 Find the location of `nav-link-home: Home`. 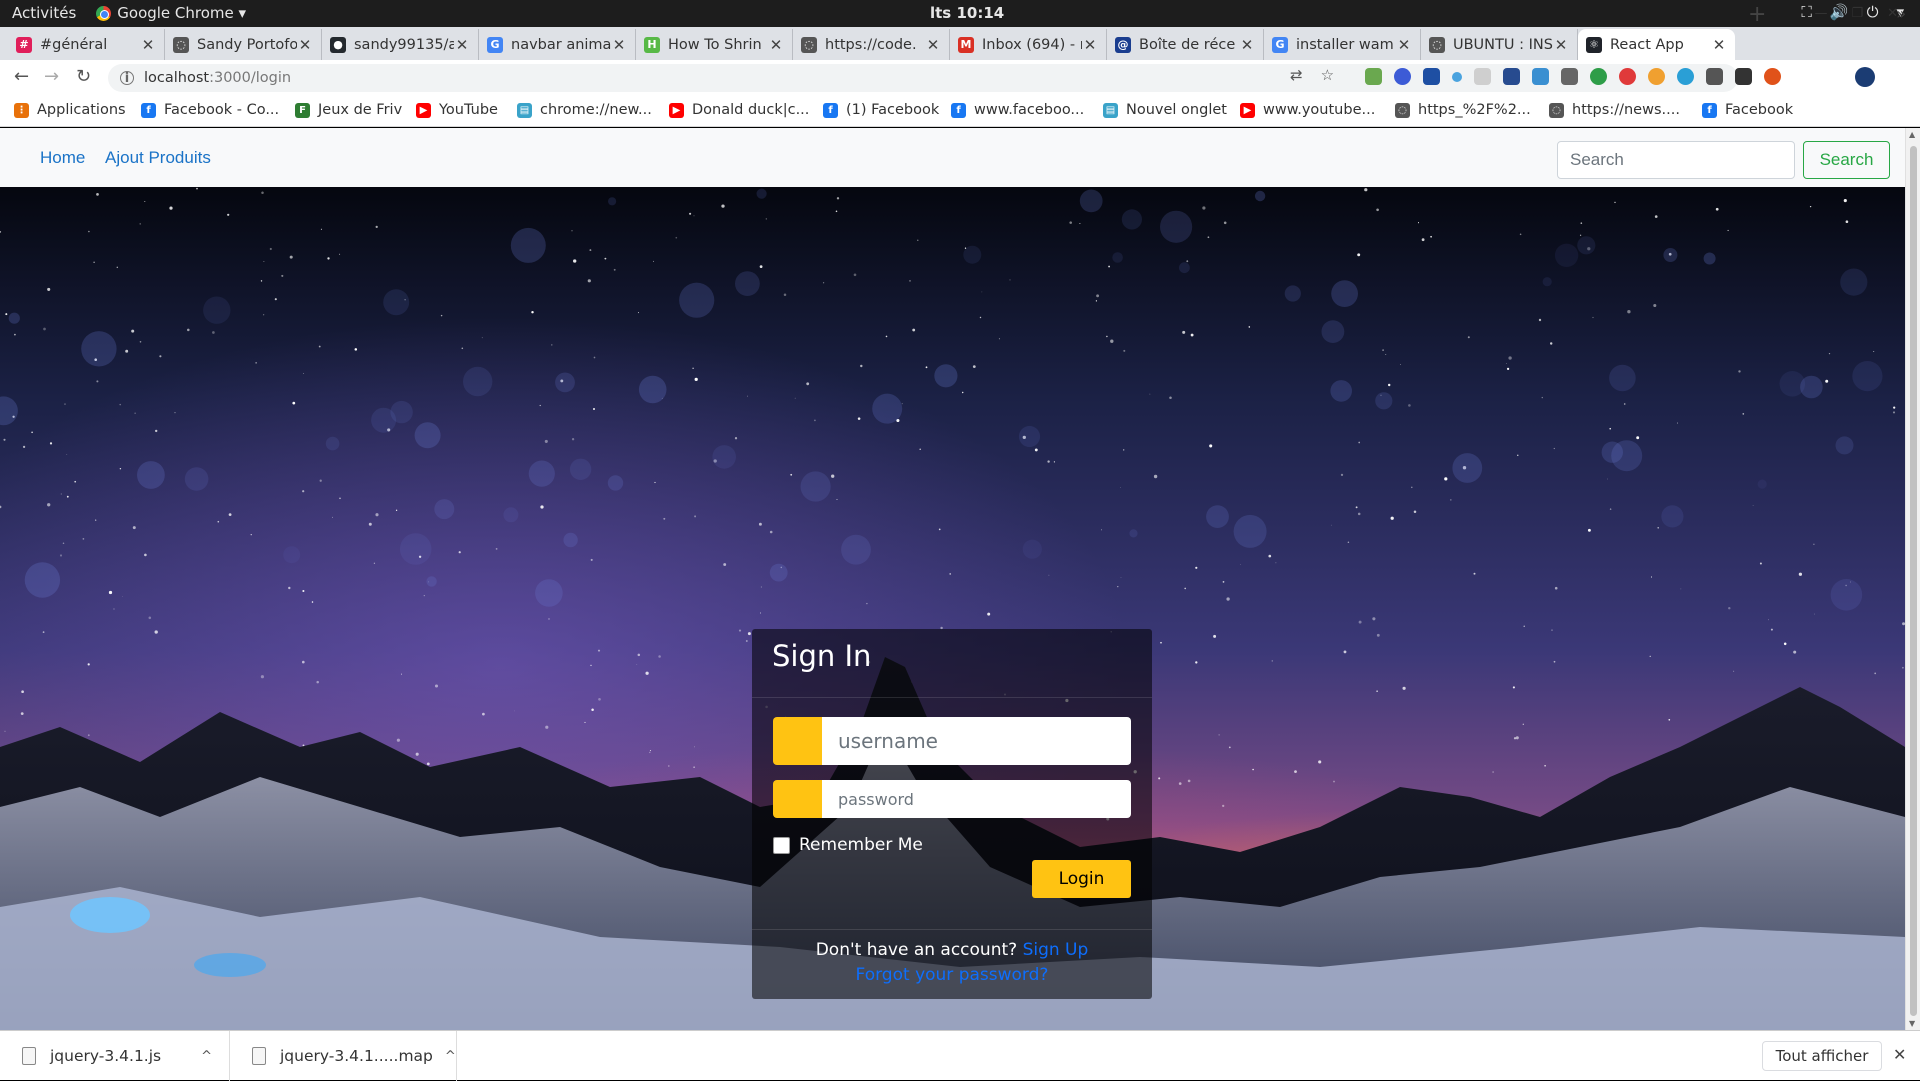

nav-link-home: Home is located at coordinates (62, 158).